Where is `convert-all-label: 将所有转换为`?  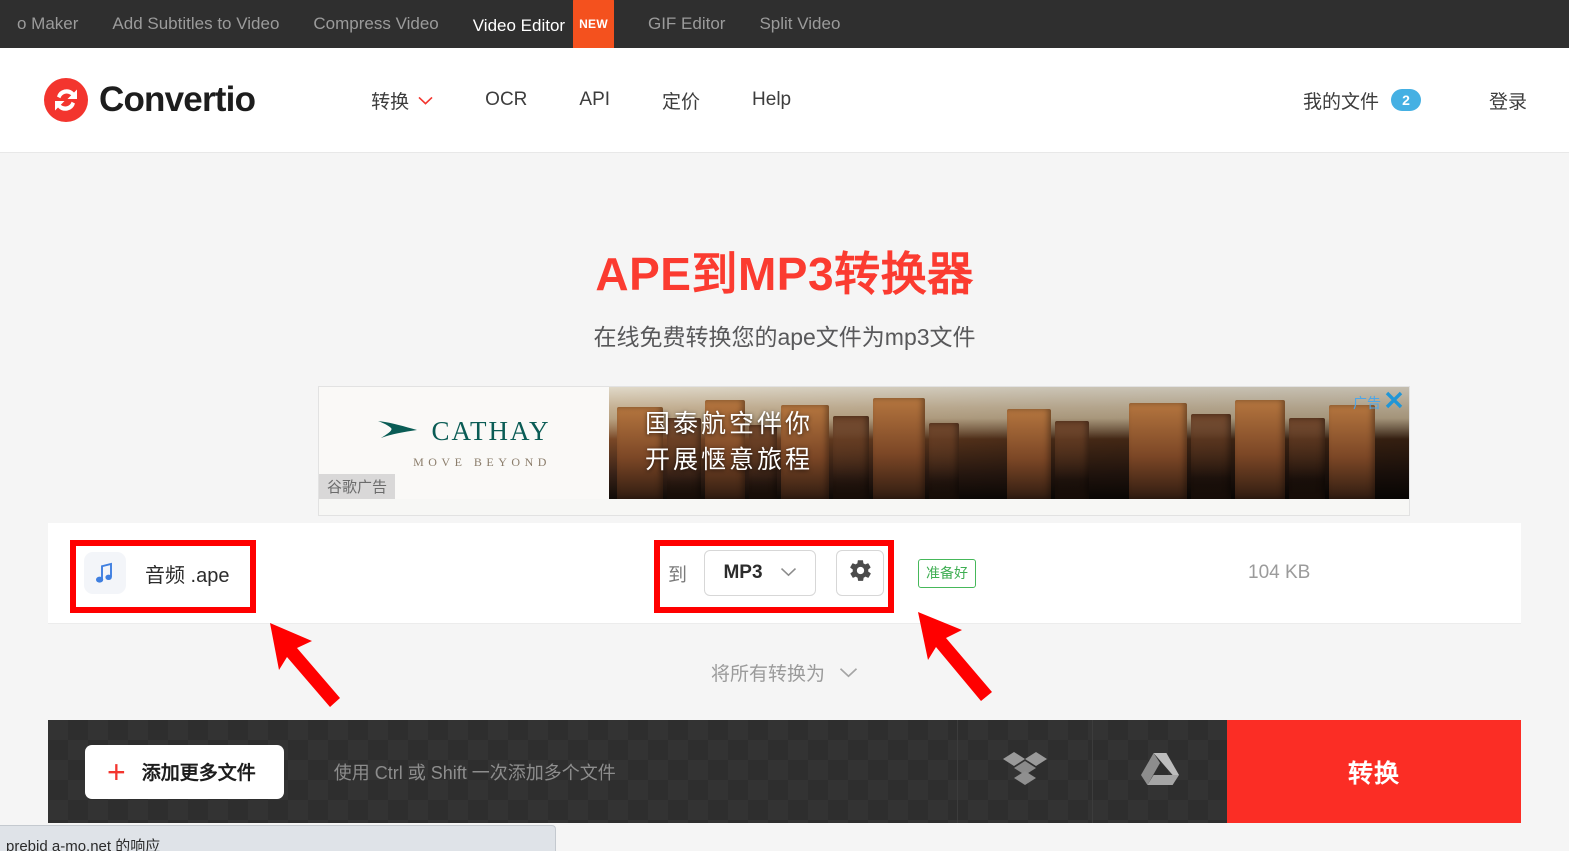 convert-all-label: 将所有转换为 is located at coordinates (767, 674).